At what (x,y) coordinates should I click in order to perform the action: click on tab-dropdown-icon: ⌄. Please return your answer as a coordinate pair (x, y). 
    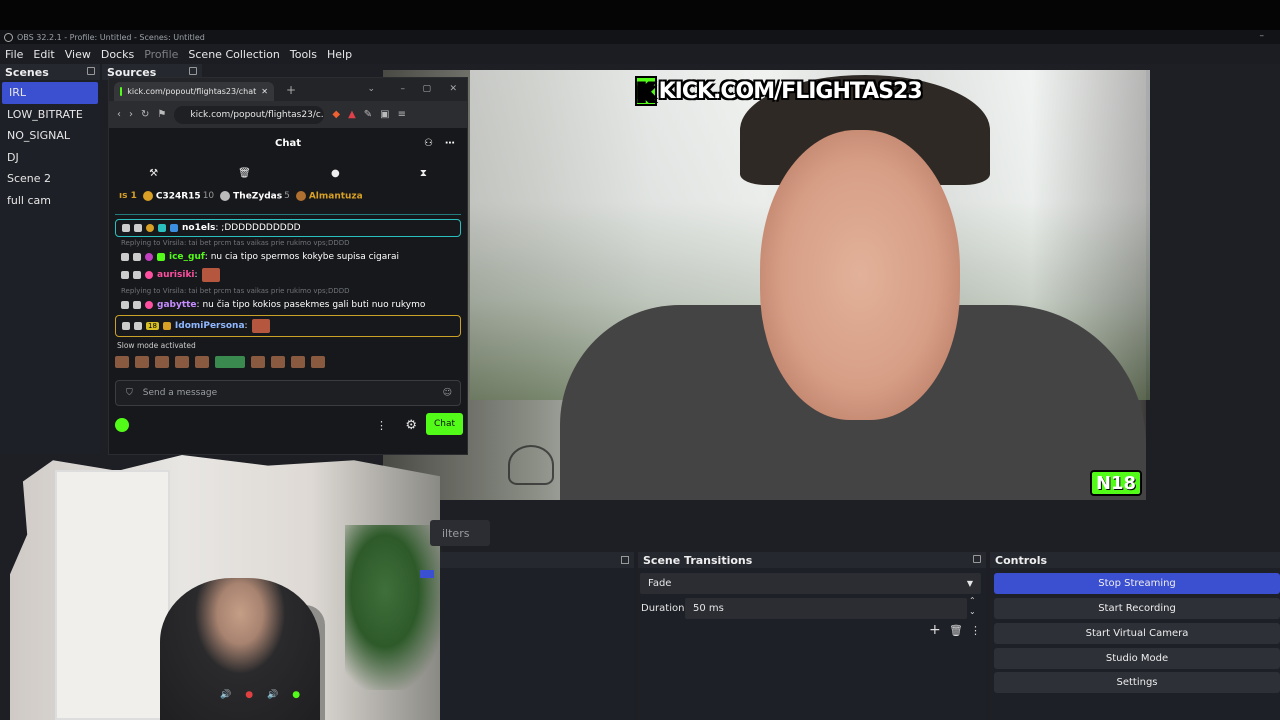
    Looking at the image, I should click on (371, 89).